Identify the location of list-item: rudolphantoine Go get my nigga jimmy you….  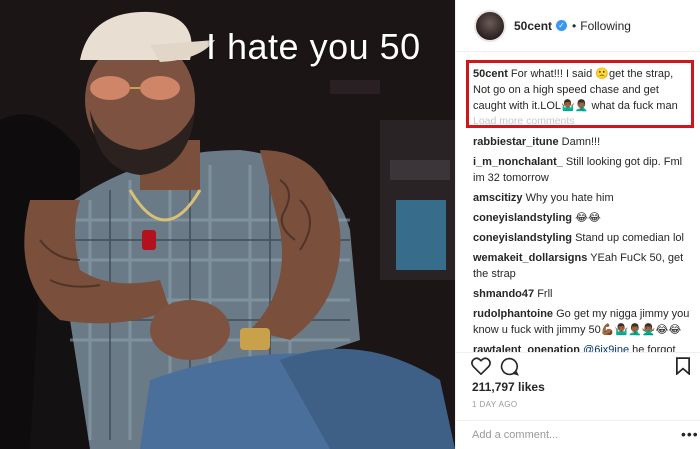
(584, 322).